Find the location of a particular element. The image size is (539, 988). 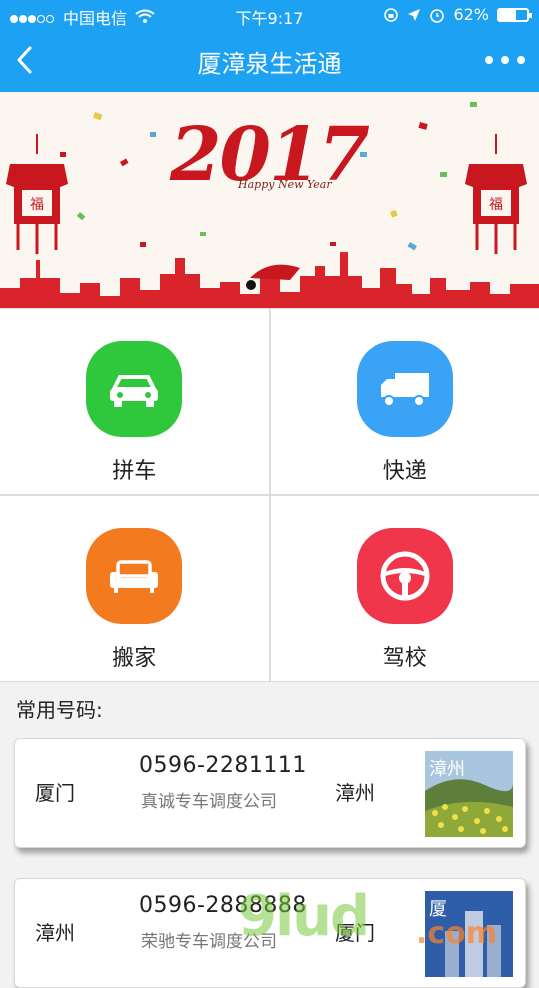

left-lantern-icon: 福 is located at coordinates (37, 194).